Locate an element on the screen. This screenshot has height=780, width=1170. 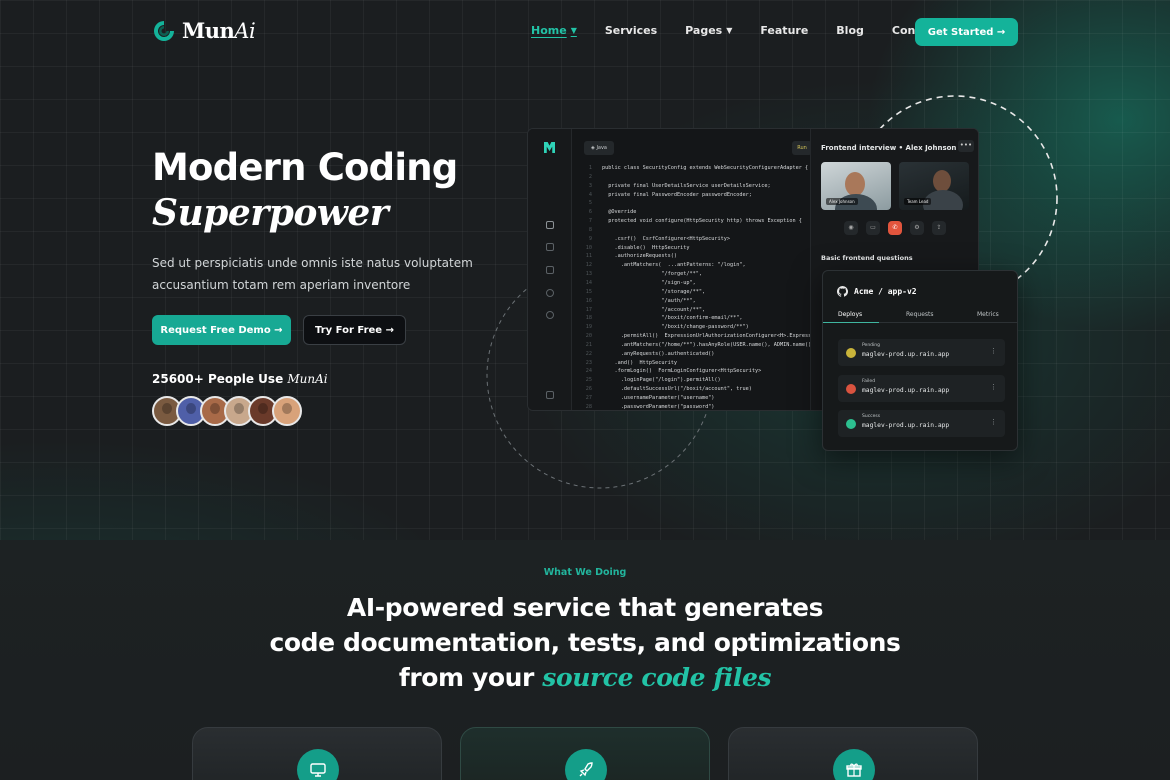
chat-icon is located at coordinates (550, 270).